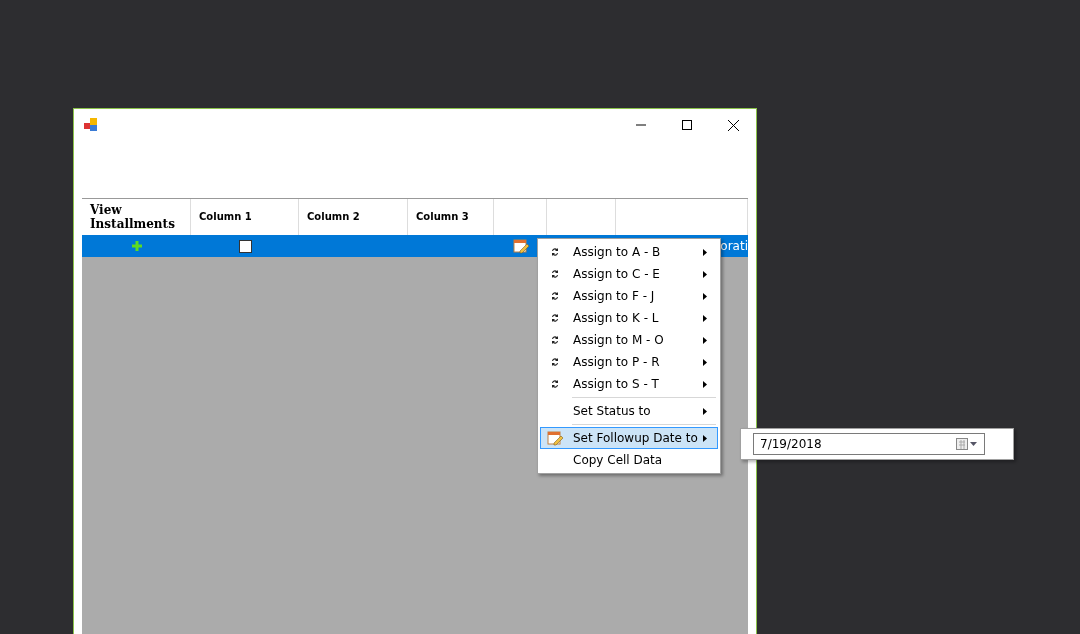  Describe the element at coordinates (967, 444) in the screenshot. I see `calendar-dropdown-icon` at that location.